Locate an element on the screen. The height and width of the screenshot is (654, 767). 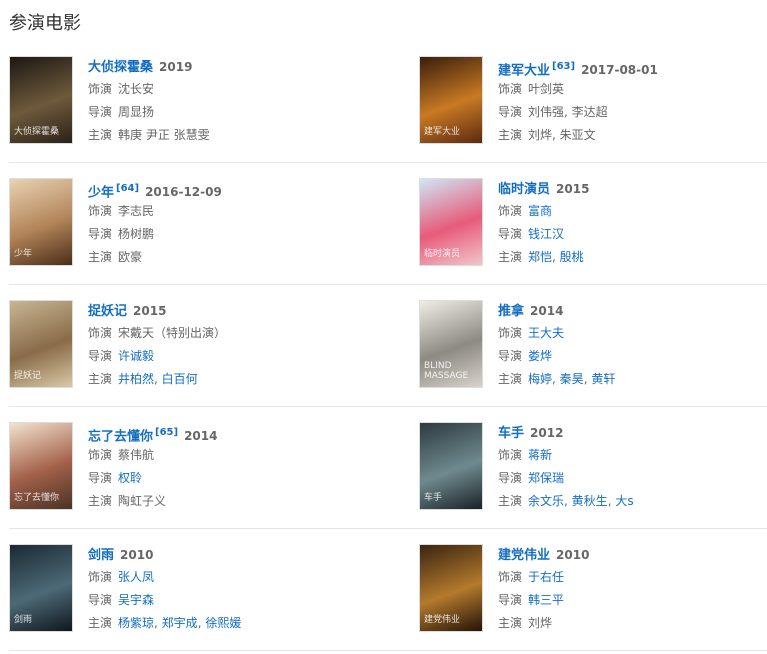
credit-line: 导演 周显扬 is located at coordinates (149, 112).